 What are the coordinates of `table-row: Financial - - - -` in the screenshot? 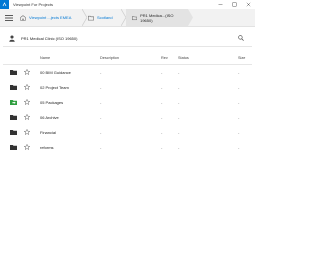 It's located at (127, 132).